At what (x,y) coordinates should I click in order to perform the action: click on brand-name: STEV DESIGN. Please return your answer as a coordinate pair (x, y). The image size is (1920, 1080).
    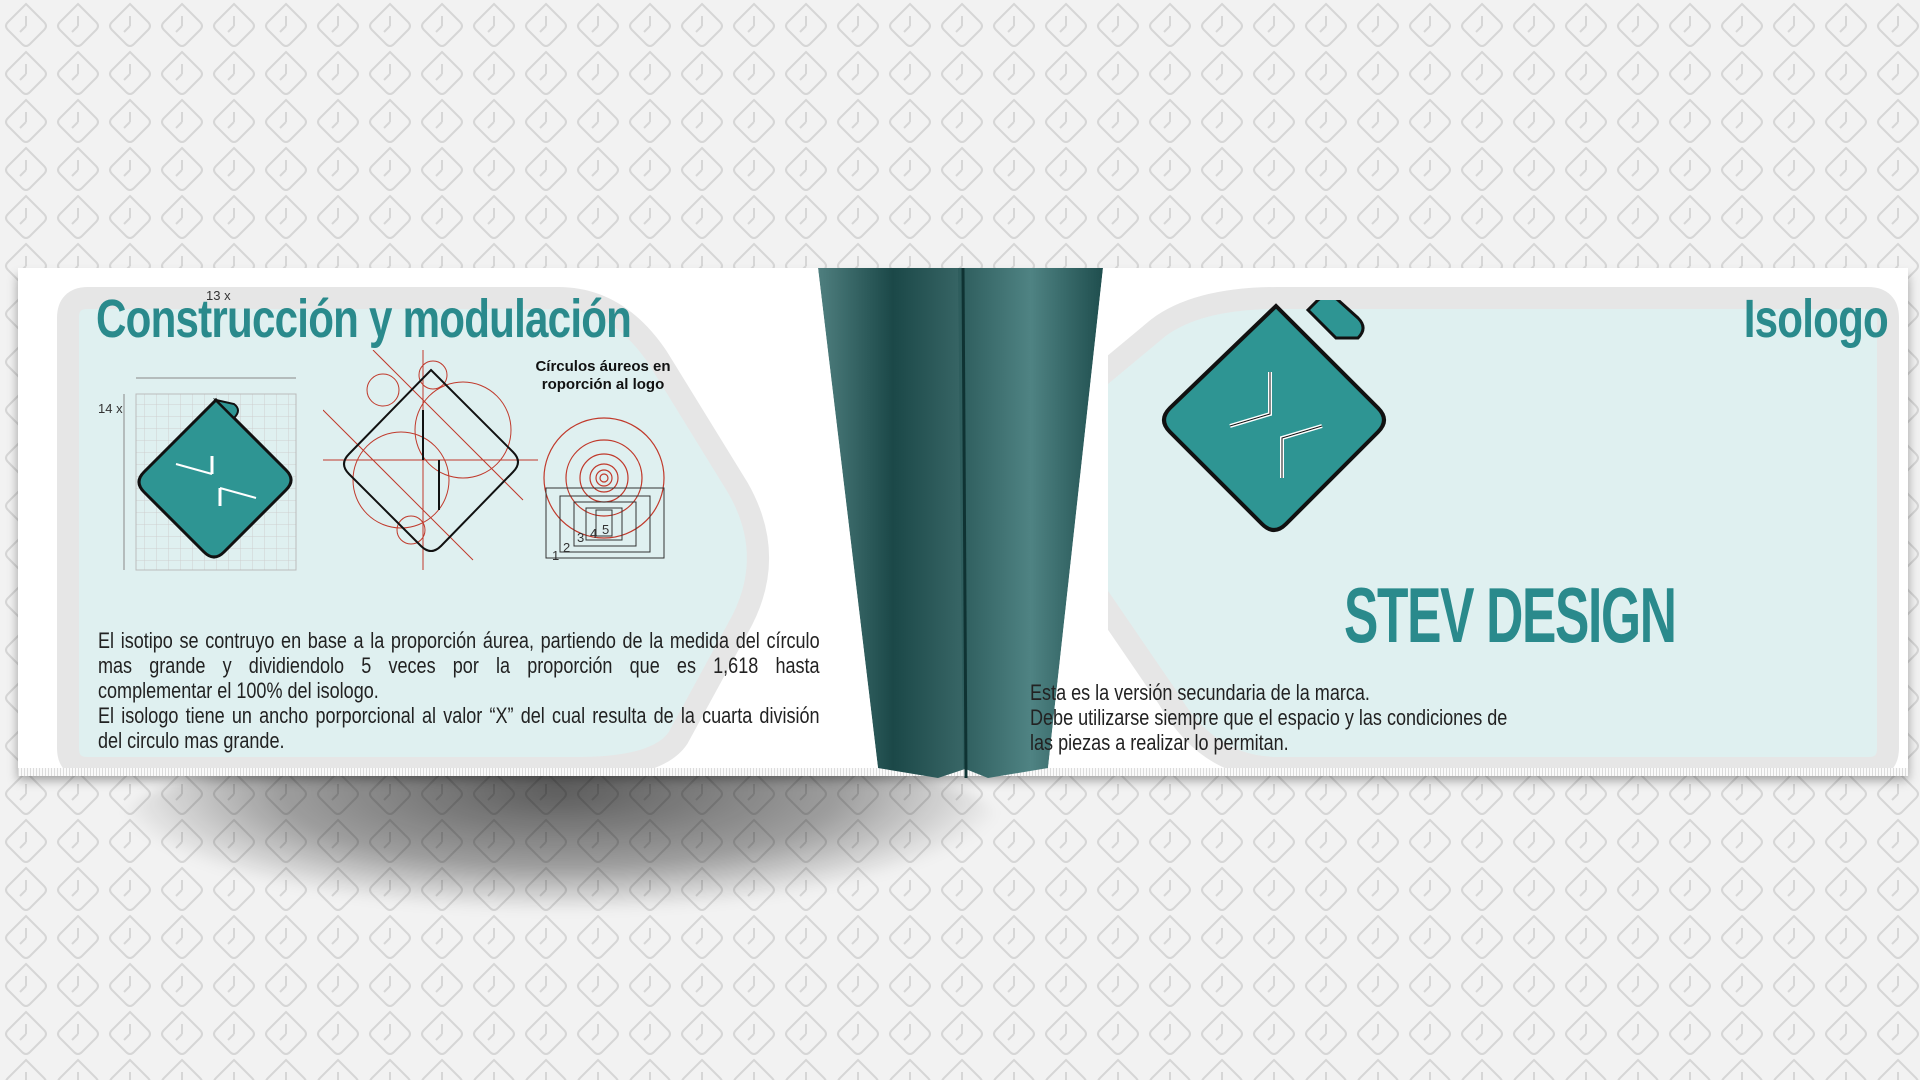
    Looking at the image, I should click on (1510, 615).